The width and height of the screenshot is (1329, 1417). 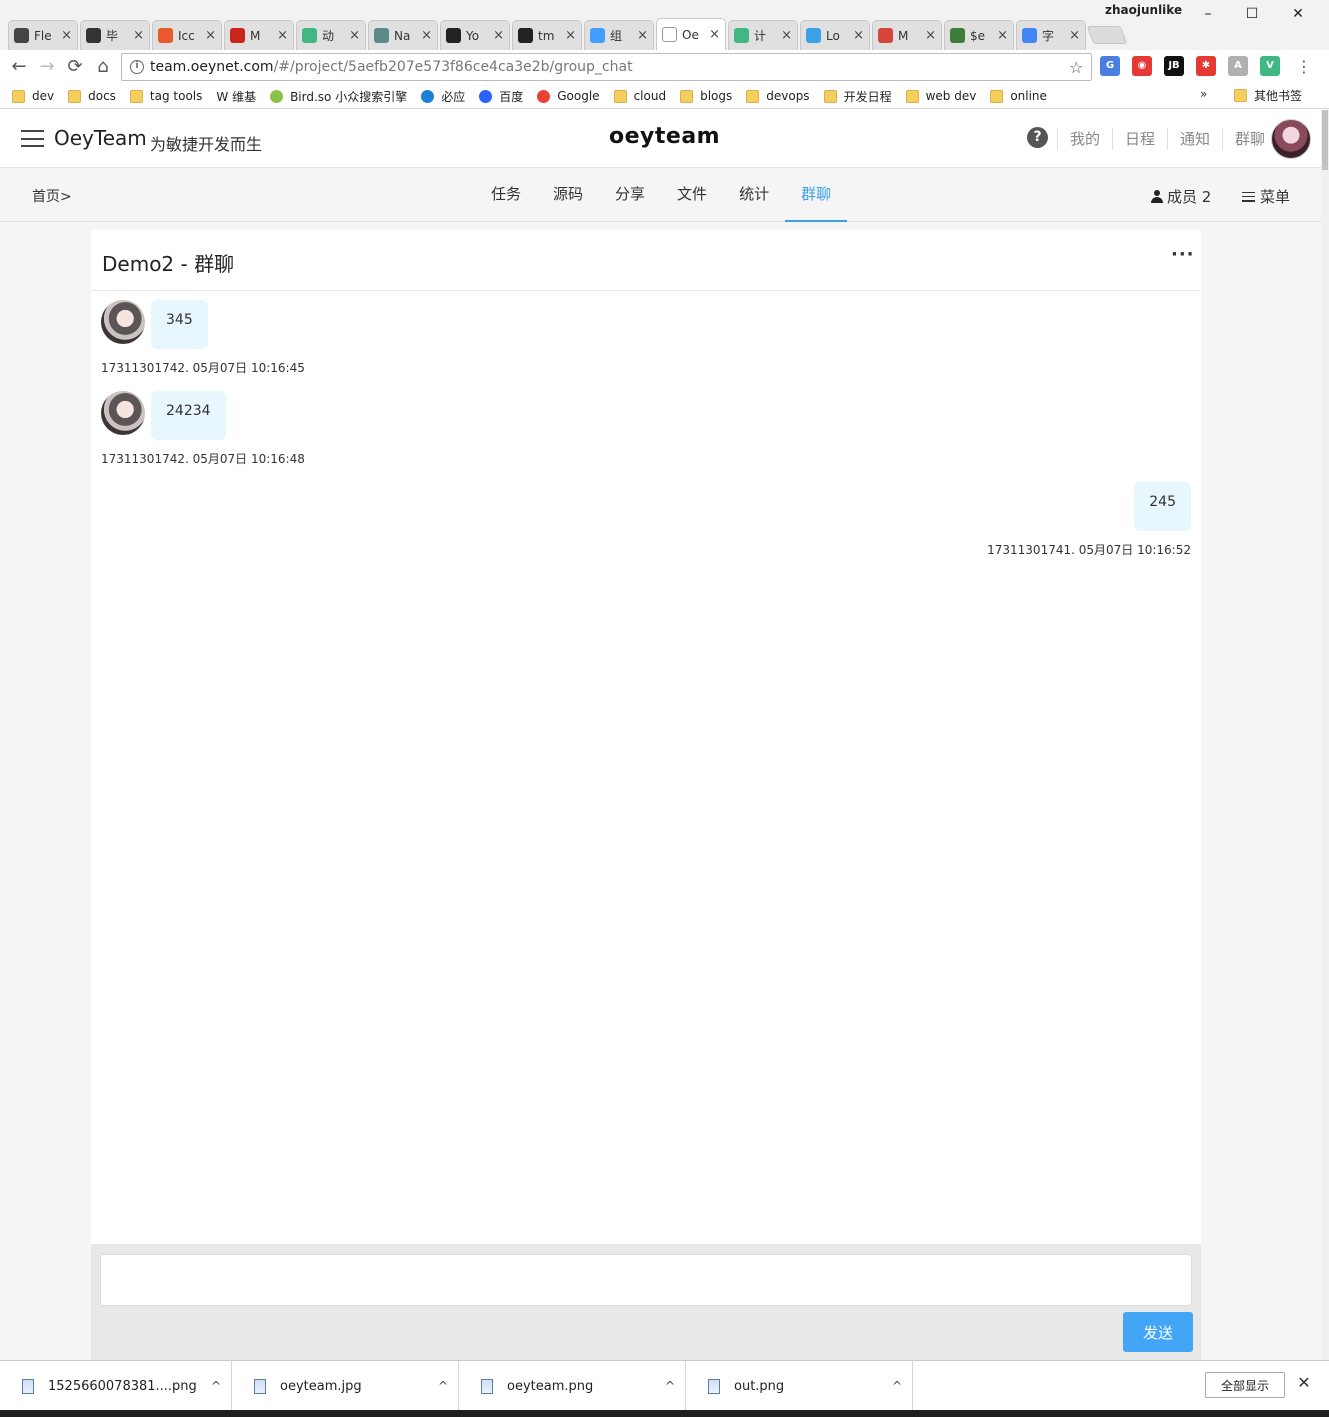 What do you see at coordinates (763, 35) in the screenshot?
I see `browser-tab: 计 ×` at bounding box center [763, 35].